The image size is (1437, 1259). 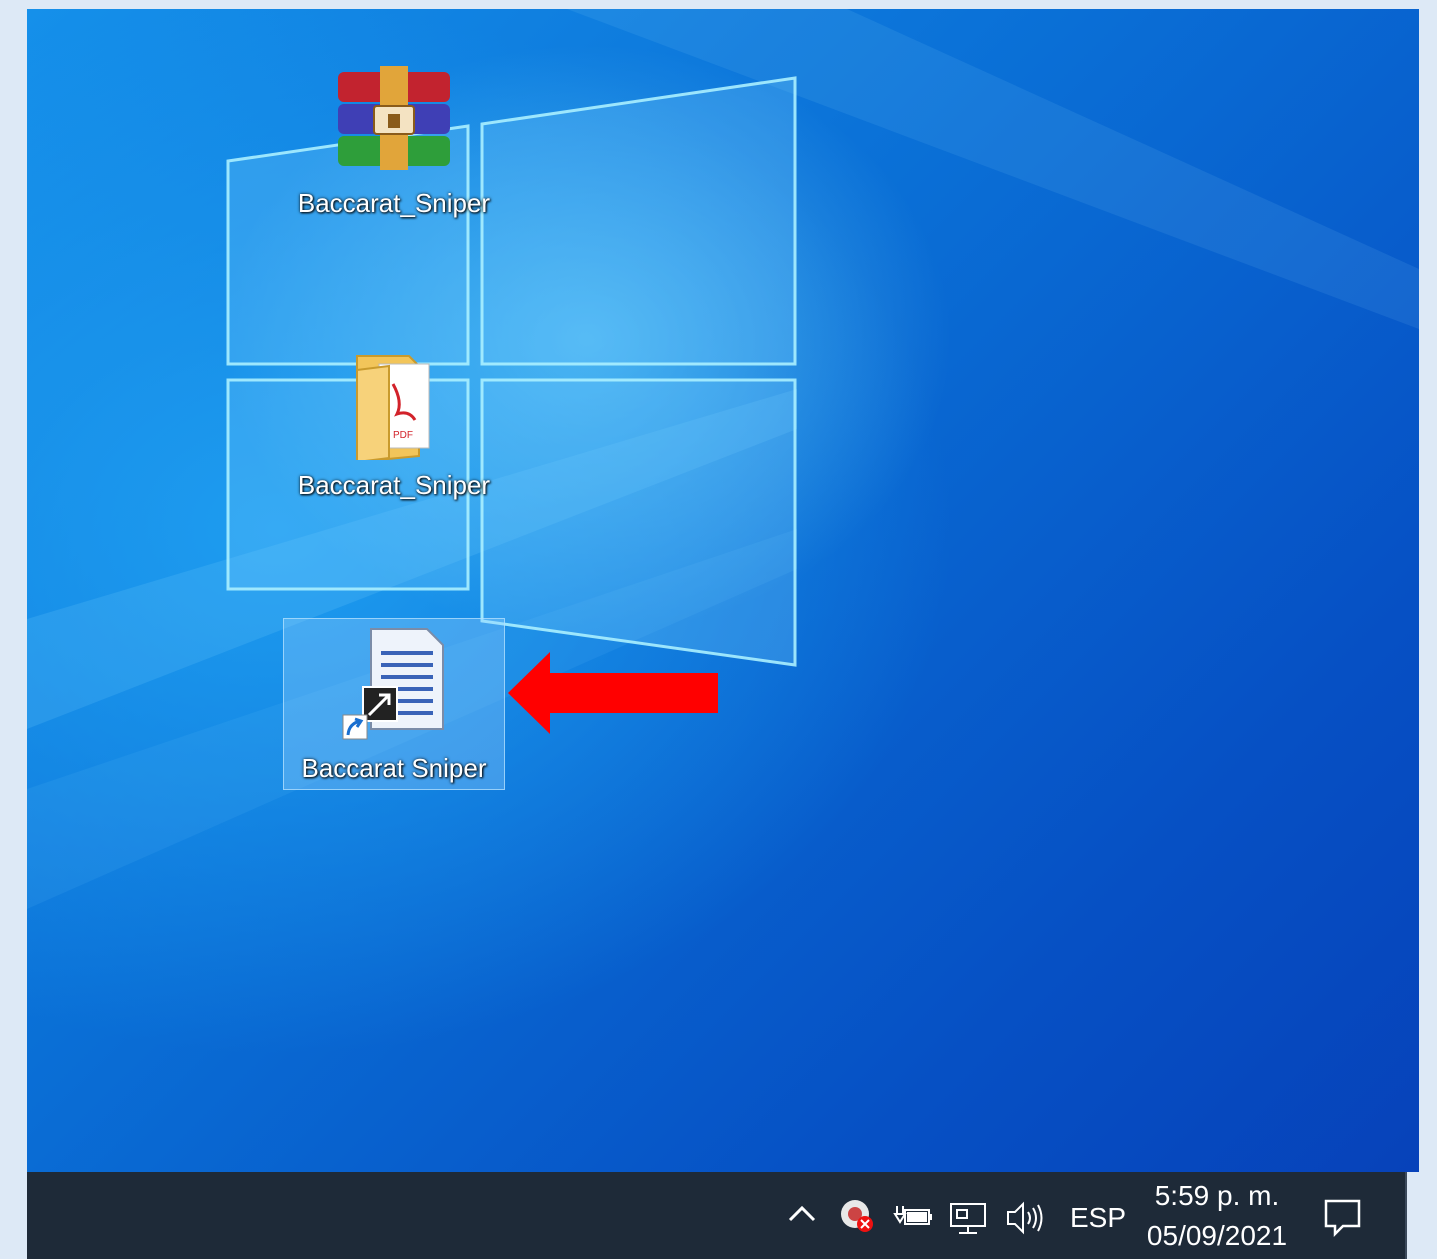 What do you see at coordinates (1025, 1220) in the screenshot?
I see `volume-icon` at bounding box center [1025, 1220].